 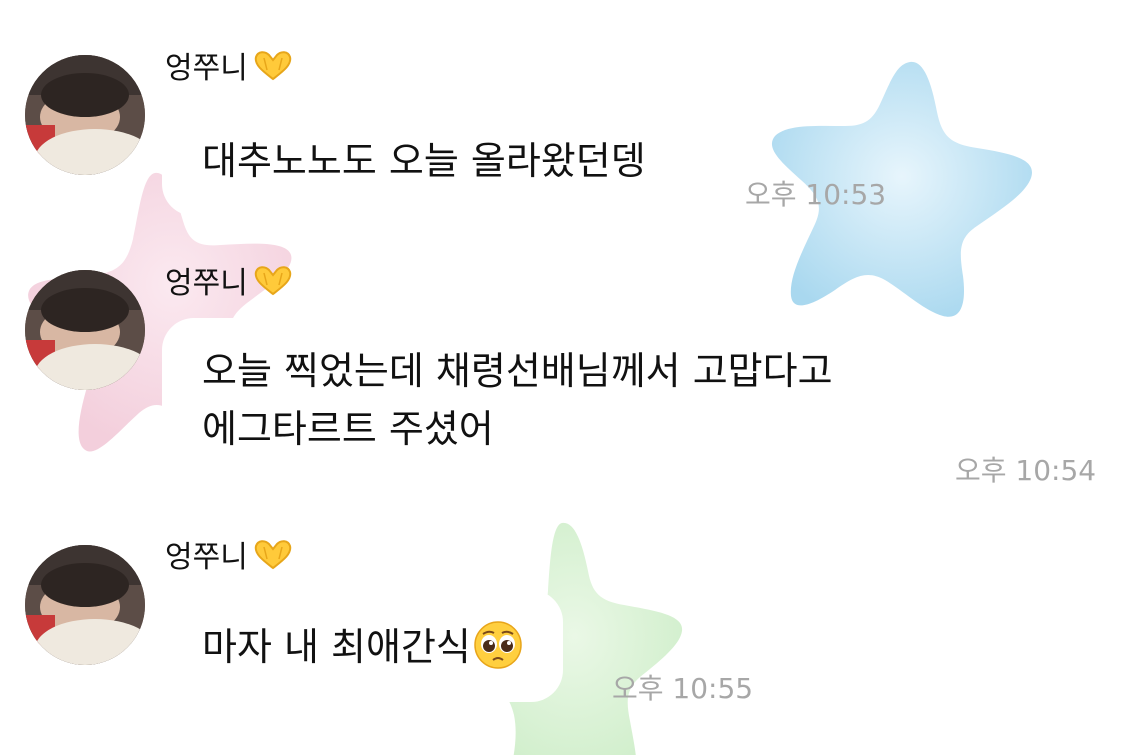 What do you see at coordinates (517, 398) in the screenshot?
I see `message-bubble: 오늘 찍었는데 채령선배님께서 고맙다고 에그타르트 주셨어` at bounding box center [517, 398].